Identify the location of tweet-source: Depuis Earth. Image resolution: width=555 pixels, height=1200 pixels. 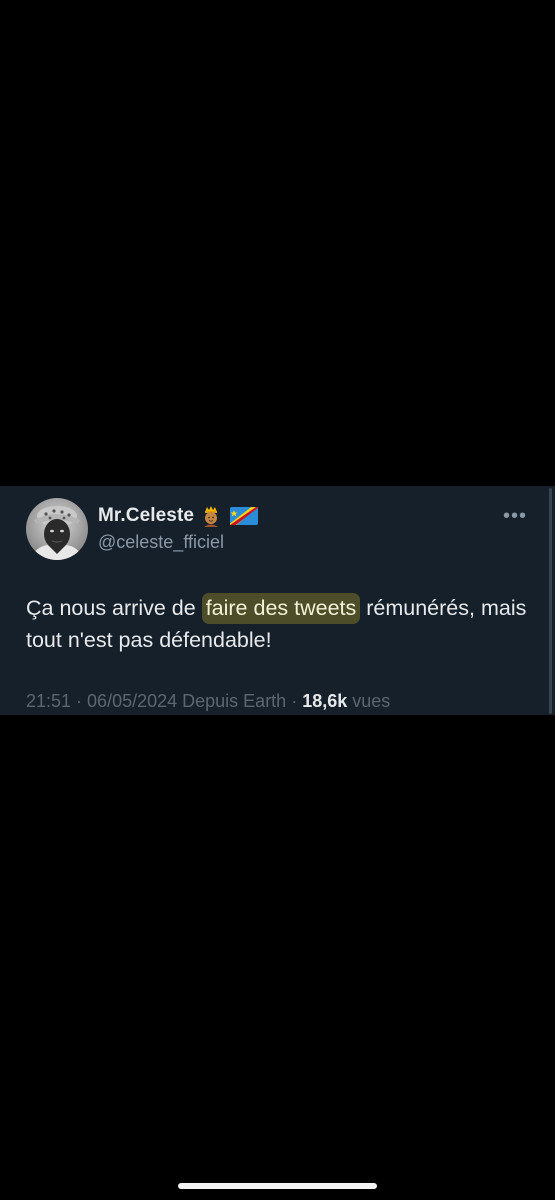
(232, 701).